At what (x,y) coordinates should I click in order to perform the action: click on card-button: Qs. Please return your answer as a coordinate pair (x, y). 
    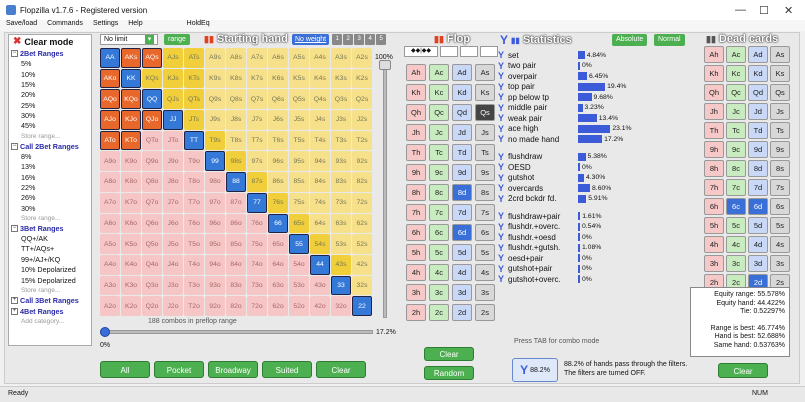
    Looking at the image, I should click on (485, 112).